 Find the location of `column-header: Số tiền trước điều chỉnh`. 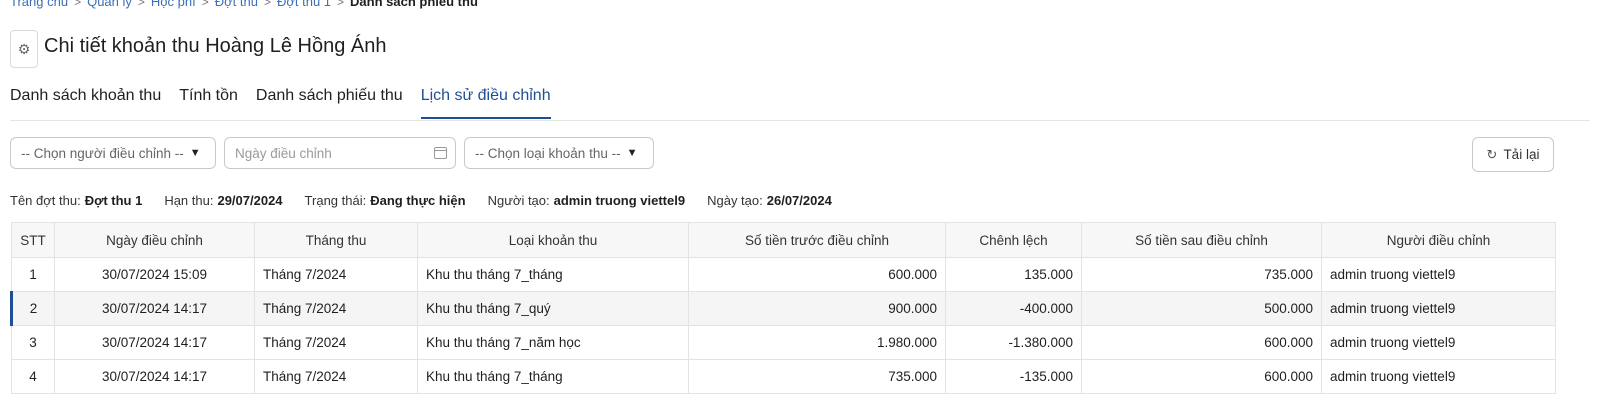

column-header: Số tiền trước điều chỉnh is located at coordinates (817, 240).